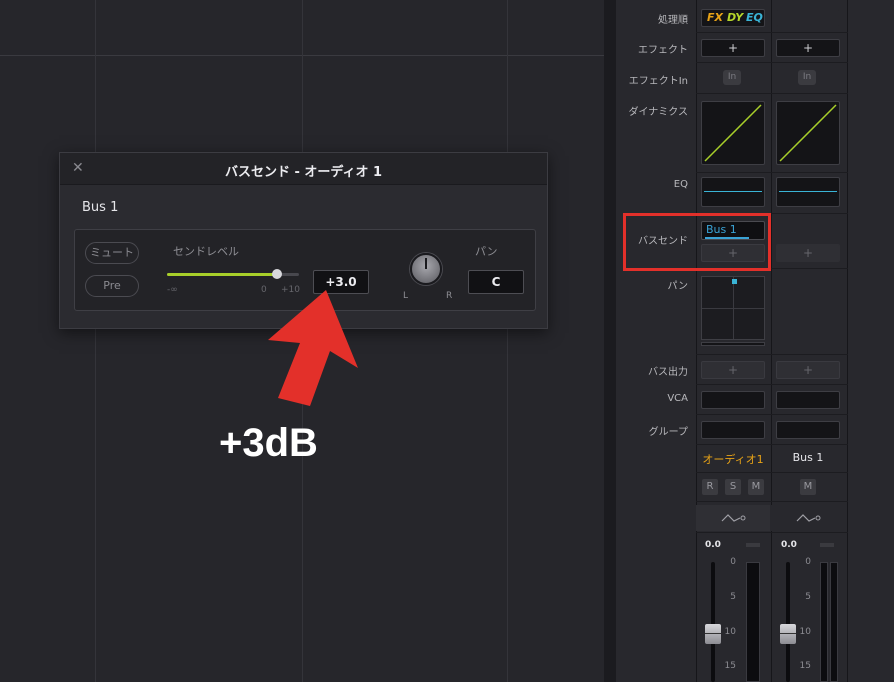 This screenshot has width=894, height=682. I want to click on effects-in-button: In, so click(732, 77).